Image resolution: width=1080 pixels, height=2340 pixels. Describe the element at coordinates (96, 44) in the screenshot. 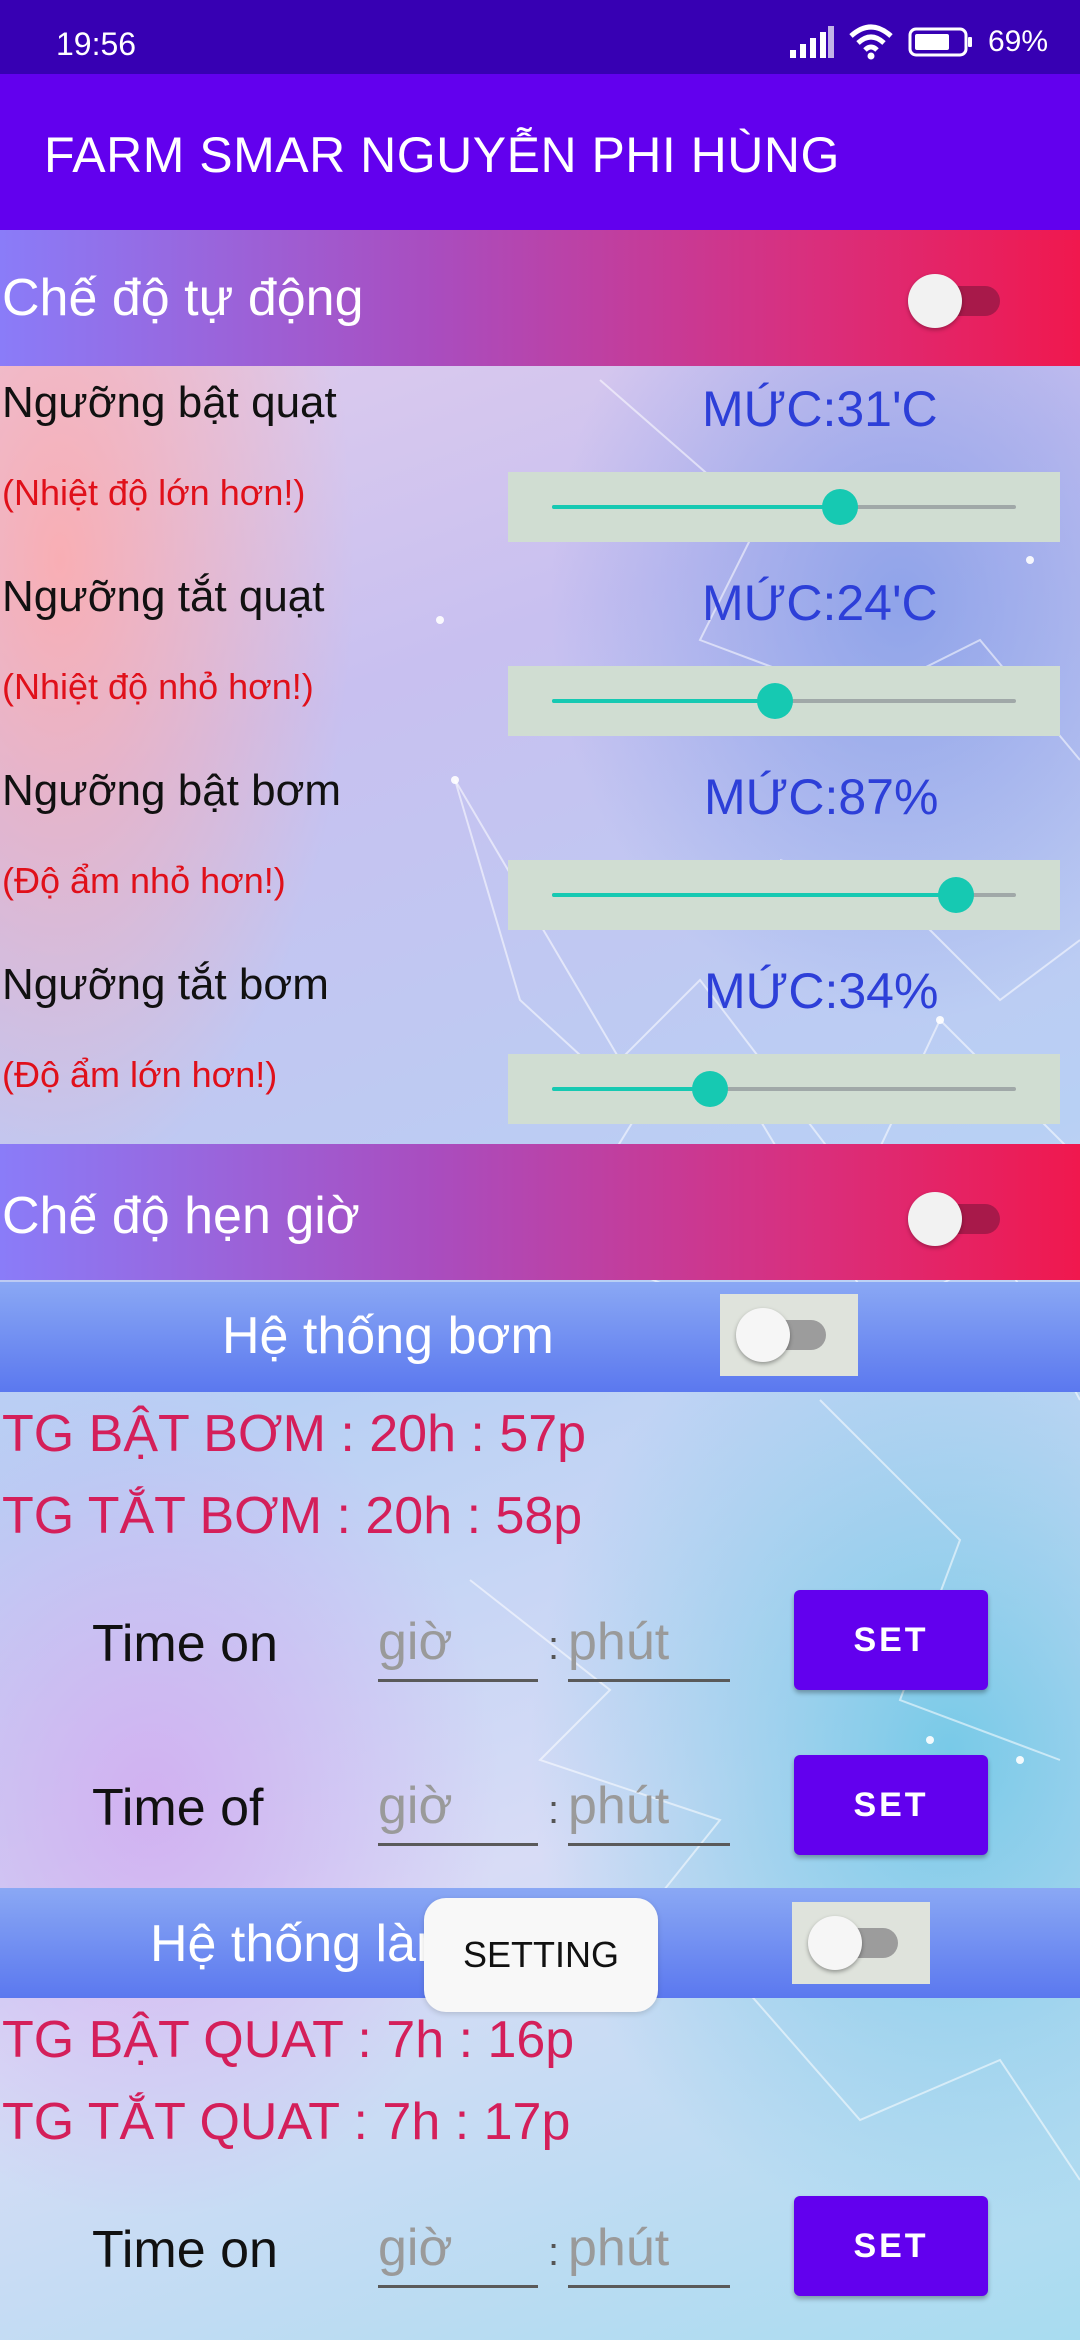

I see `status-time: 19:56` at that location.